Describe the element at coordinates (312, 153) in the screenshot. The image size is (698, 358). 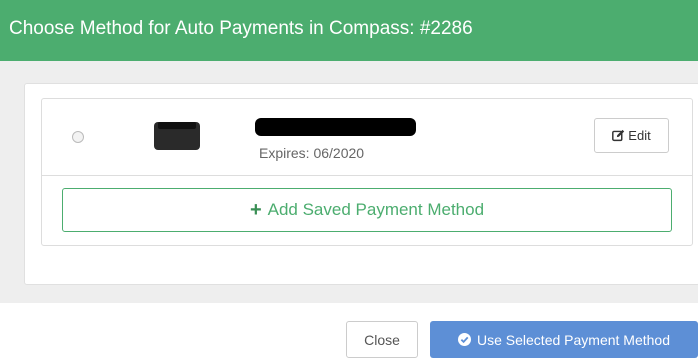
I see `card-expiry: Expires: 06/2020` at that location.